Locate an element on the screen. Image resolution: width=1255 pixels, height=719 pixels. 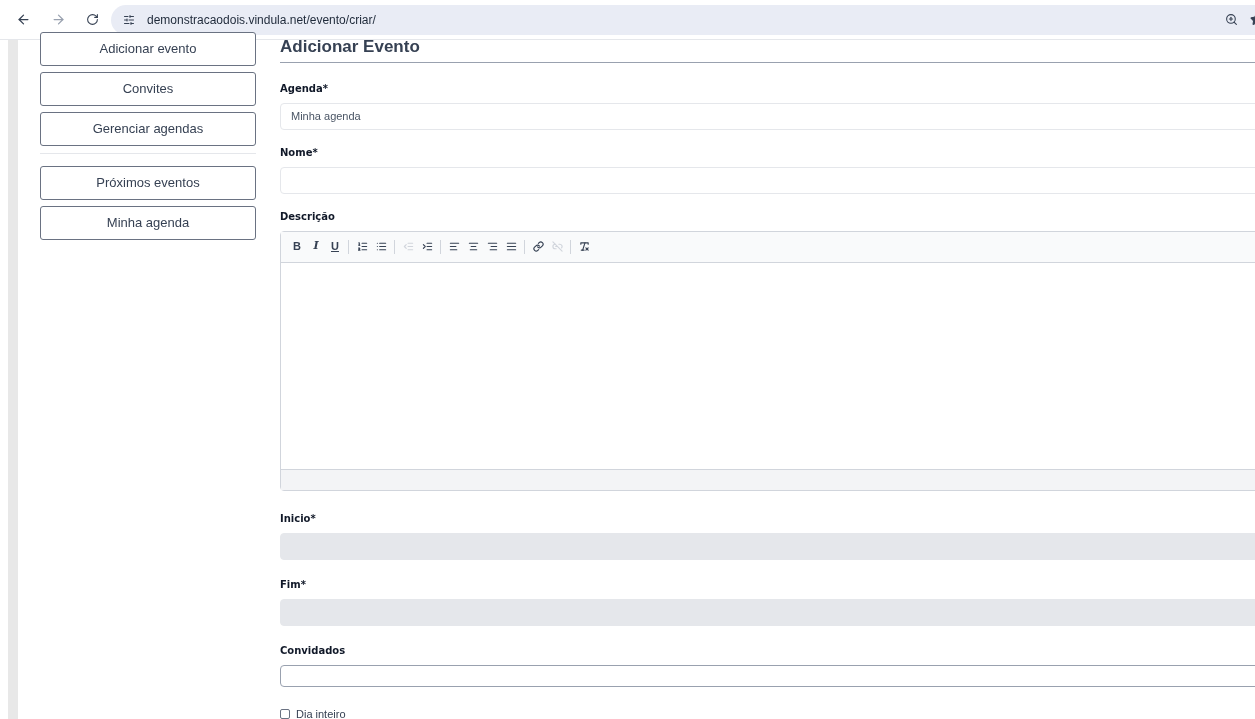
input-field is located at coordinates (767, 675).